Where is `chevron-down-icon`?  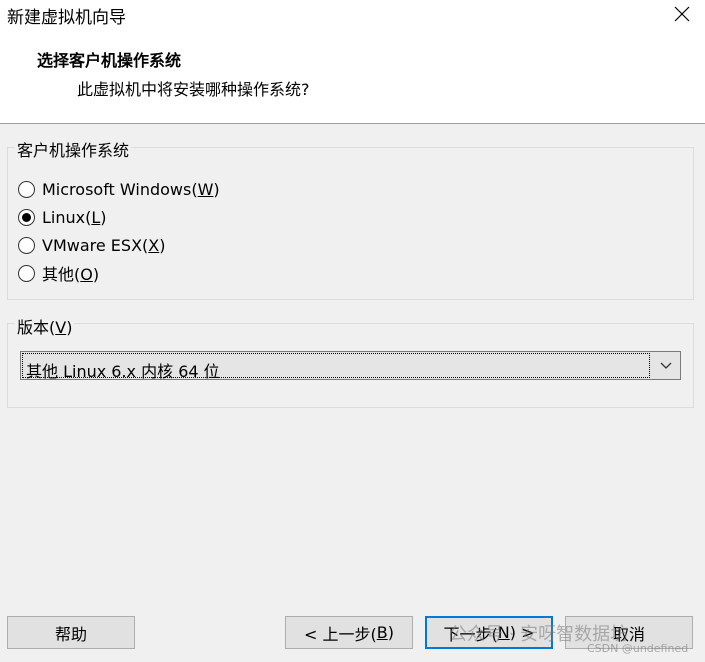 chevron-down-icon is located at coordinates (666, 365).